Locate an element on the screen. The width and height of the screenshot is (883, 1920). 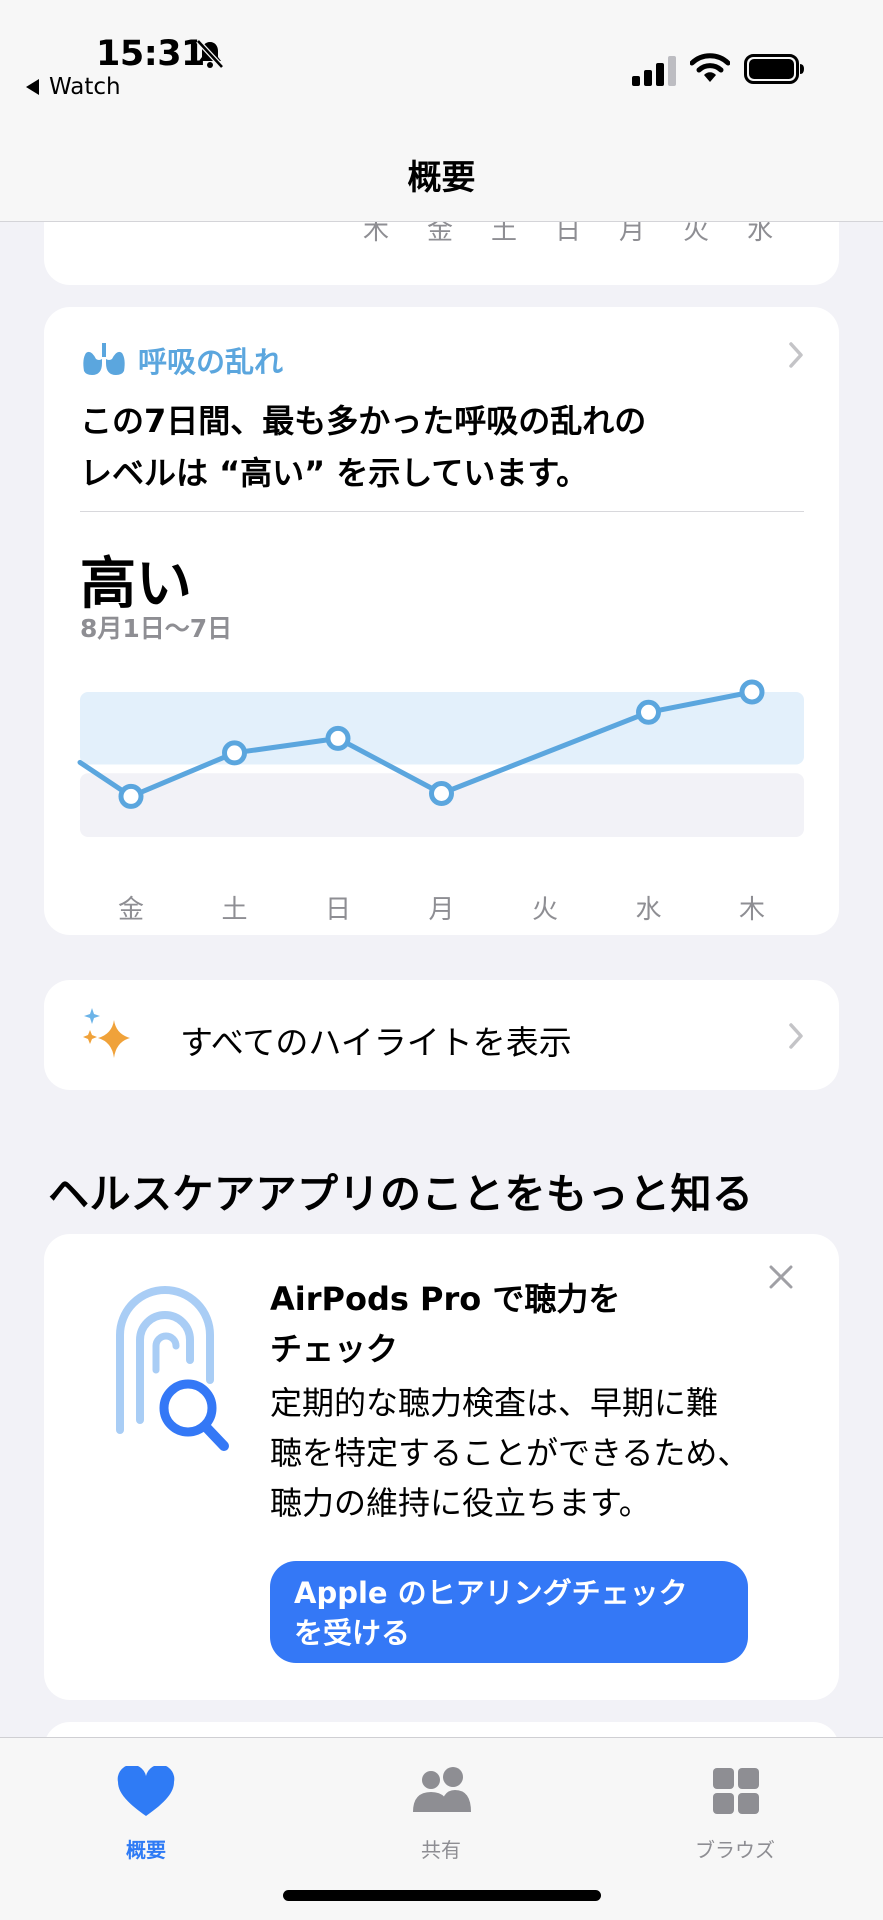
heart-icon is located at coordinates (146, 1791).